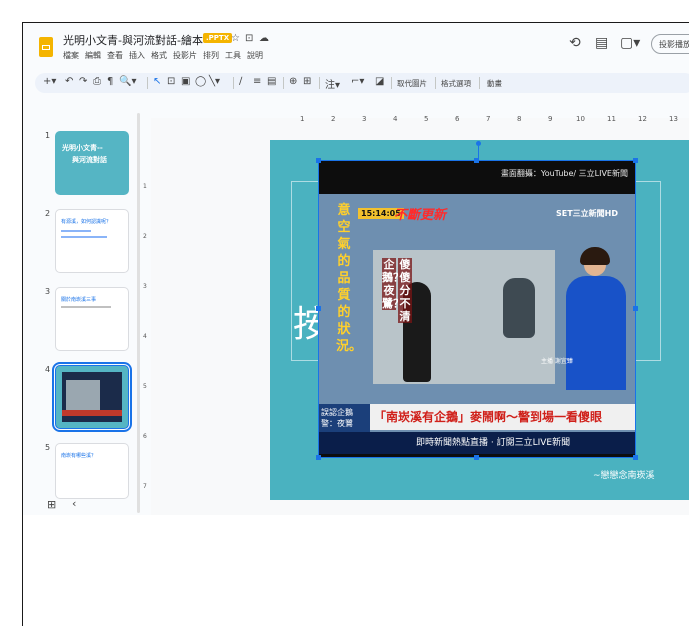  I want to click on vertical-caption: 意空氣的品質的狀況。, so click(349, 278).